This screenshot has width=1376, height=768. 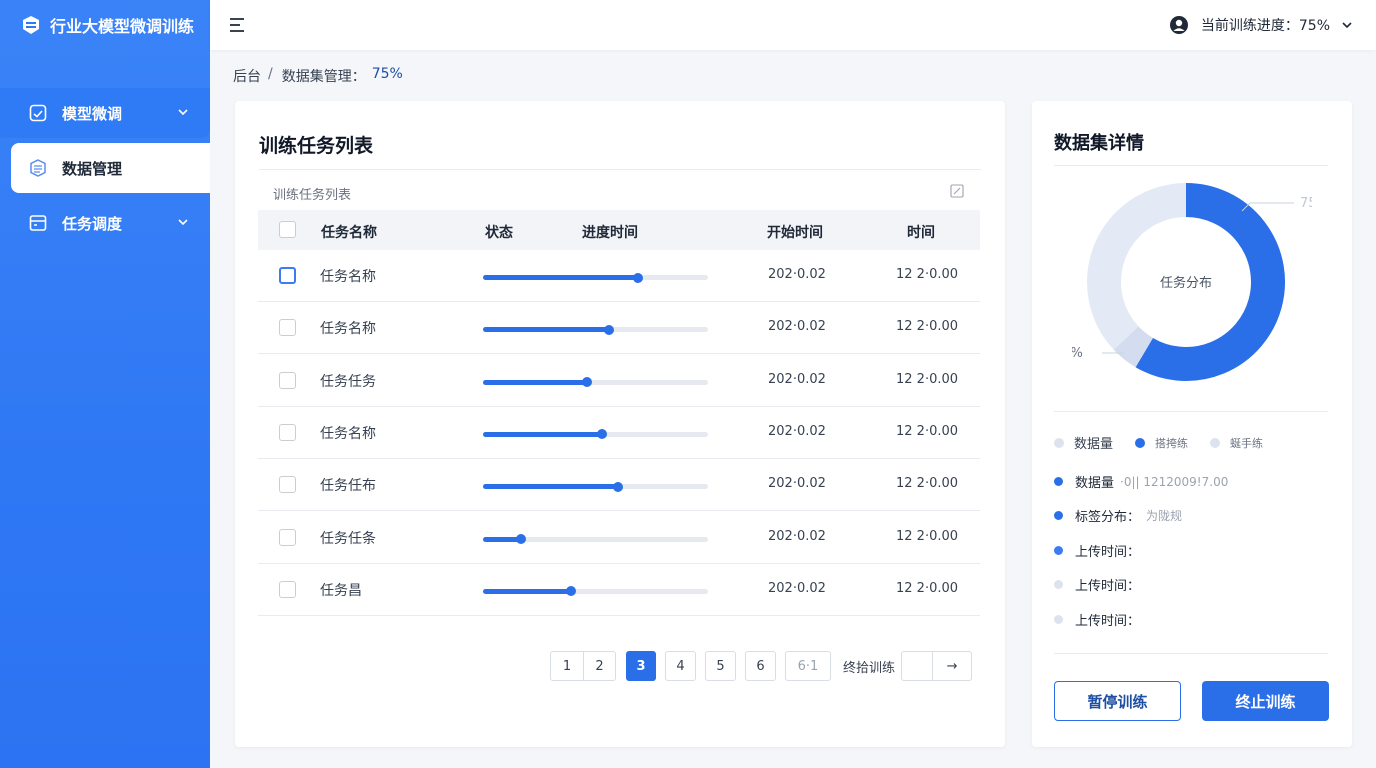 I want to click on training-progress-dropdown: 当前训练进度：75%, so click(x=1261, y=25).